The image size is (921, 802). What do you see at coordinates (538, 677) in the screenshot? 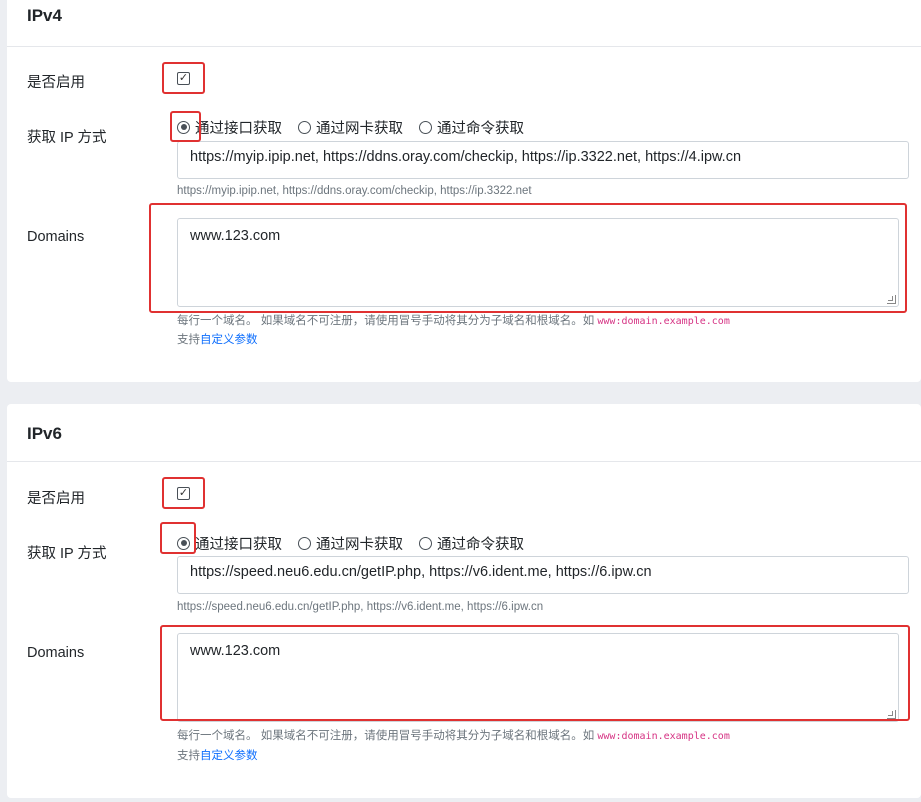
I see `ipv6-domains-textarea: www.123.com` at bounding box center [538, 677].